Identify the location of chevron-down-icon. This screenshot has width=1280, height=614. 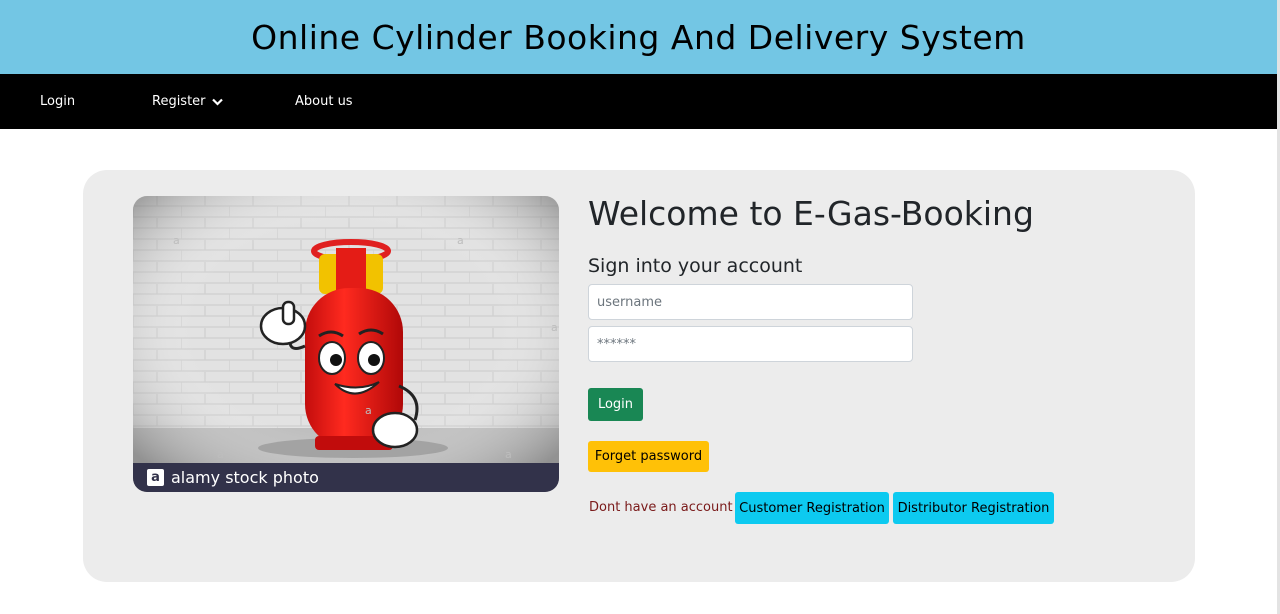
(217, 102).